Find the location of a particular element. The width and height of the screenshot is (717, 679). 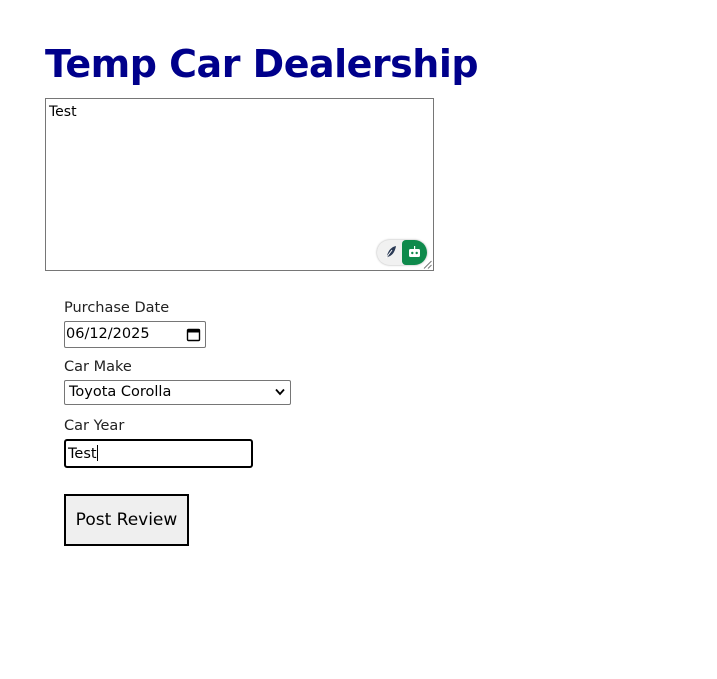

car-make-selected: Toyota Corolla is located at coordinates (120, 392).